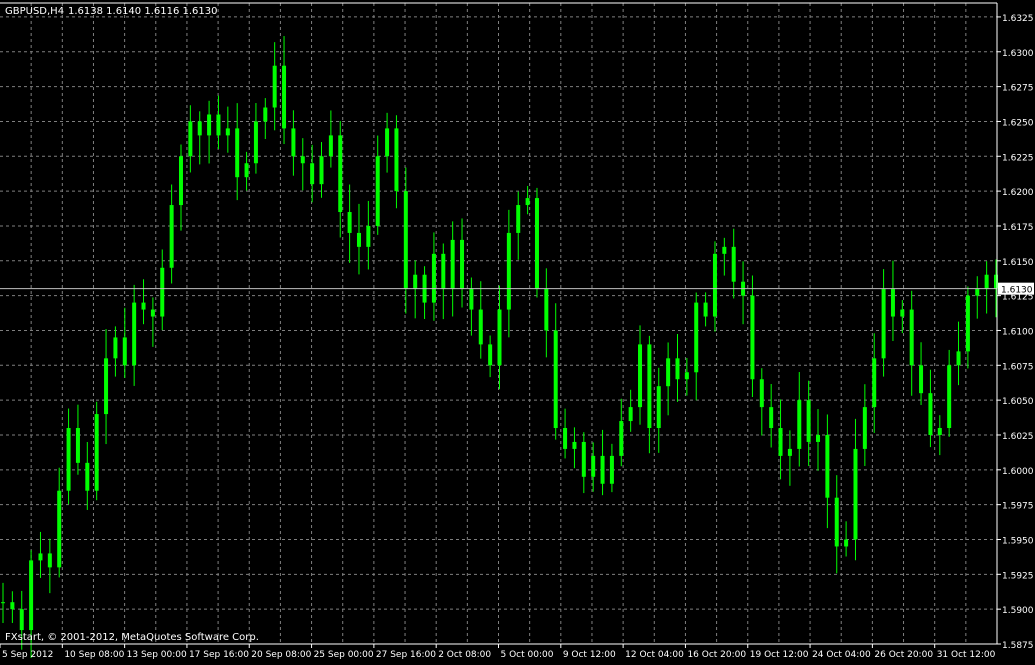 The height and width of the screenshot is (665, 1035). What do you see at coordinates (1018, 576) in the screenshot?
I see `price-tick-label: 1.5925` at bounding box center [1018, 576].